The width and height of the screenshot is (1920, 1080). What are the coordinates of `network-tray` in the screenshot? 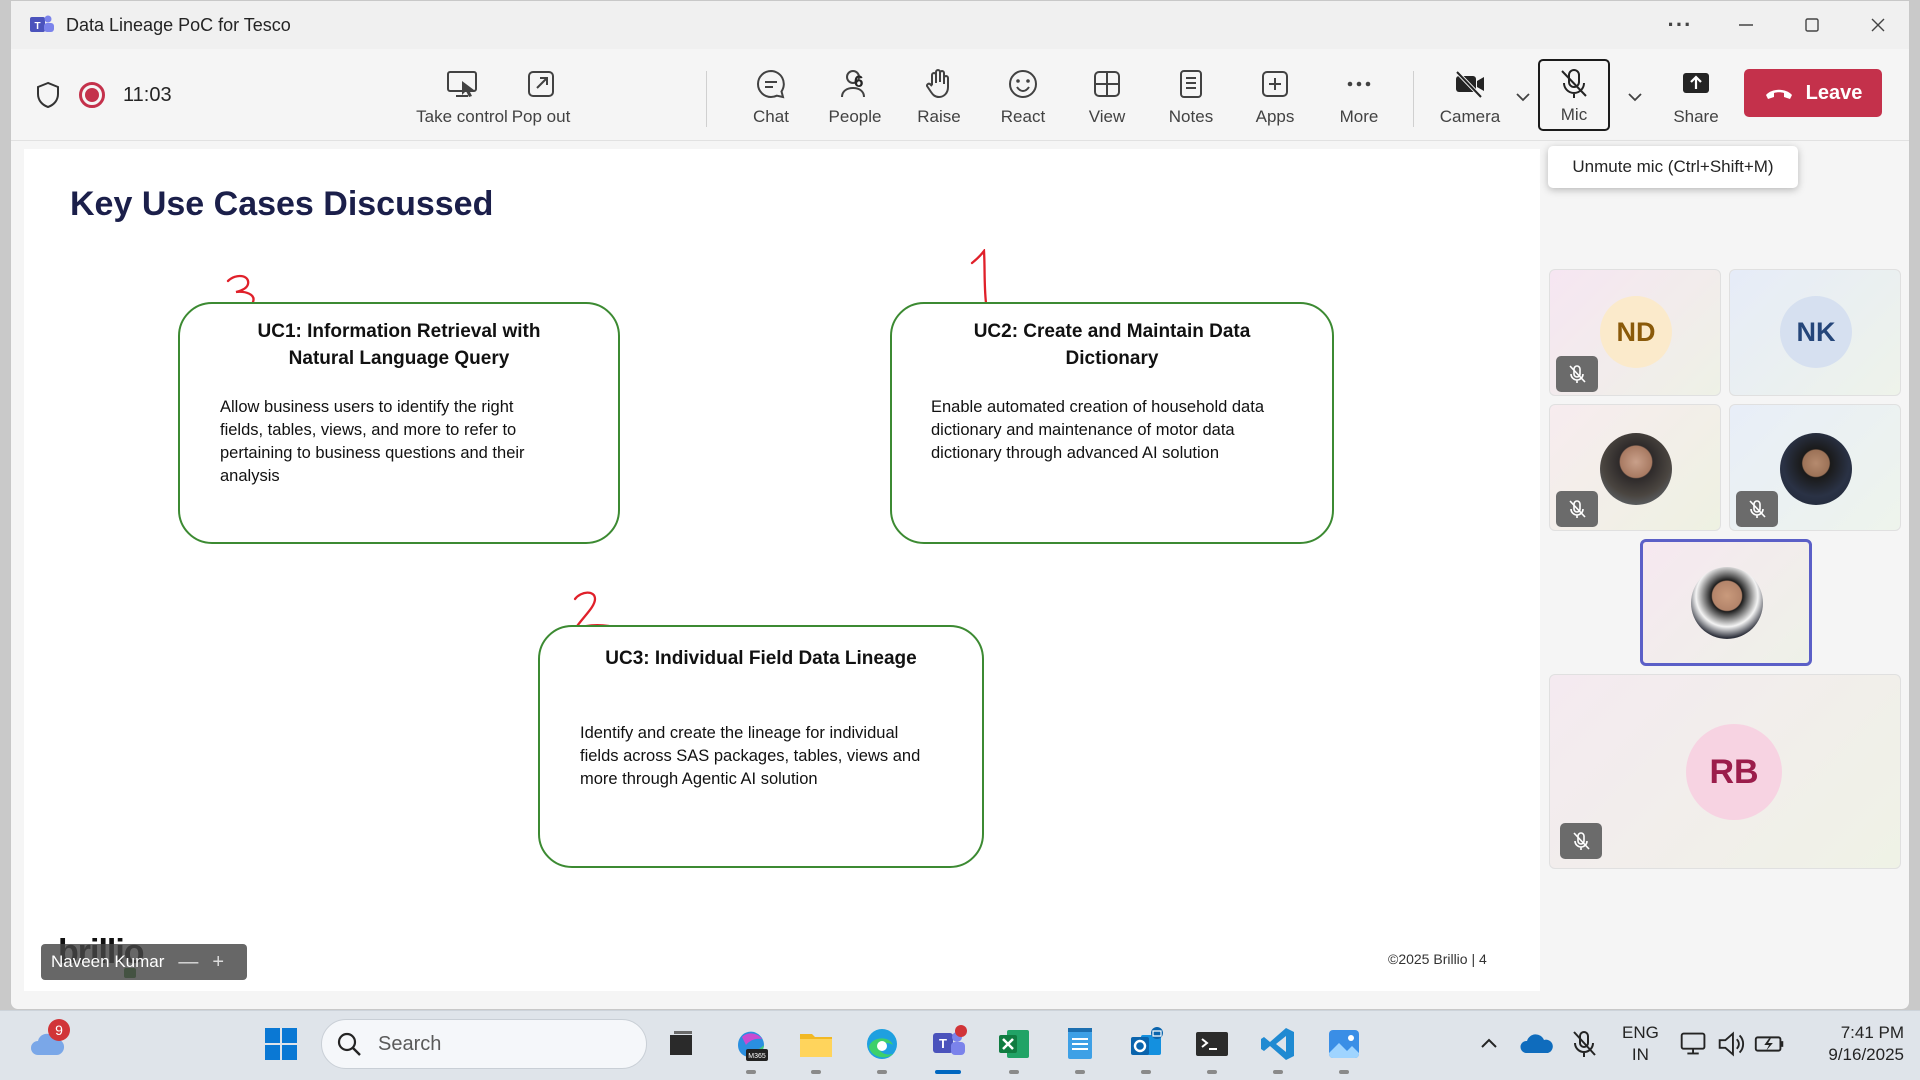 It's located at (1694, 1044).